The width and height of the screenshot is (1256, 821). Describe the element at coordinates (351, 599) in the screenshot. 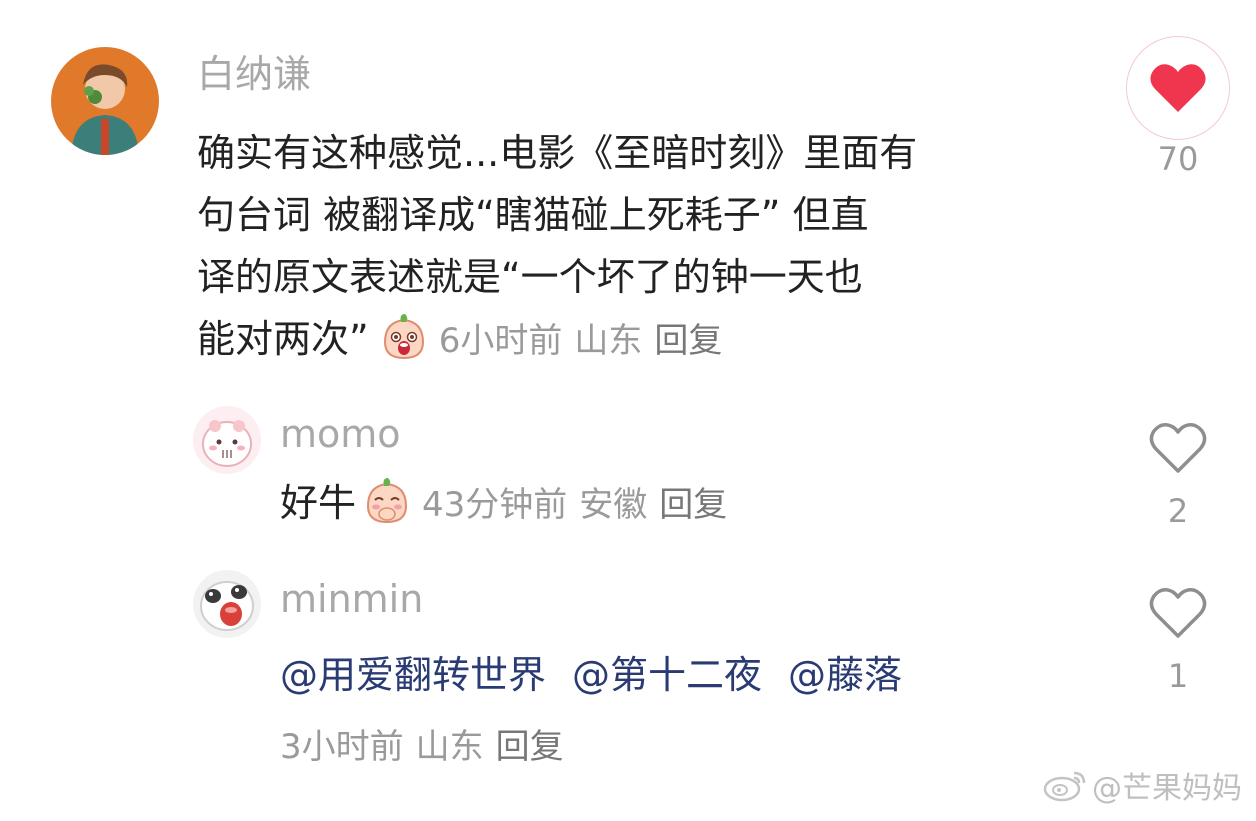

I see `reply-username-minmin: minmin` at that location.